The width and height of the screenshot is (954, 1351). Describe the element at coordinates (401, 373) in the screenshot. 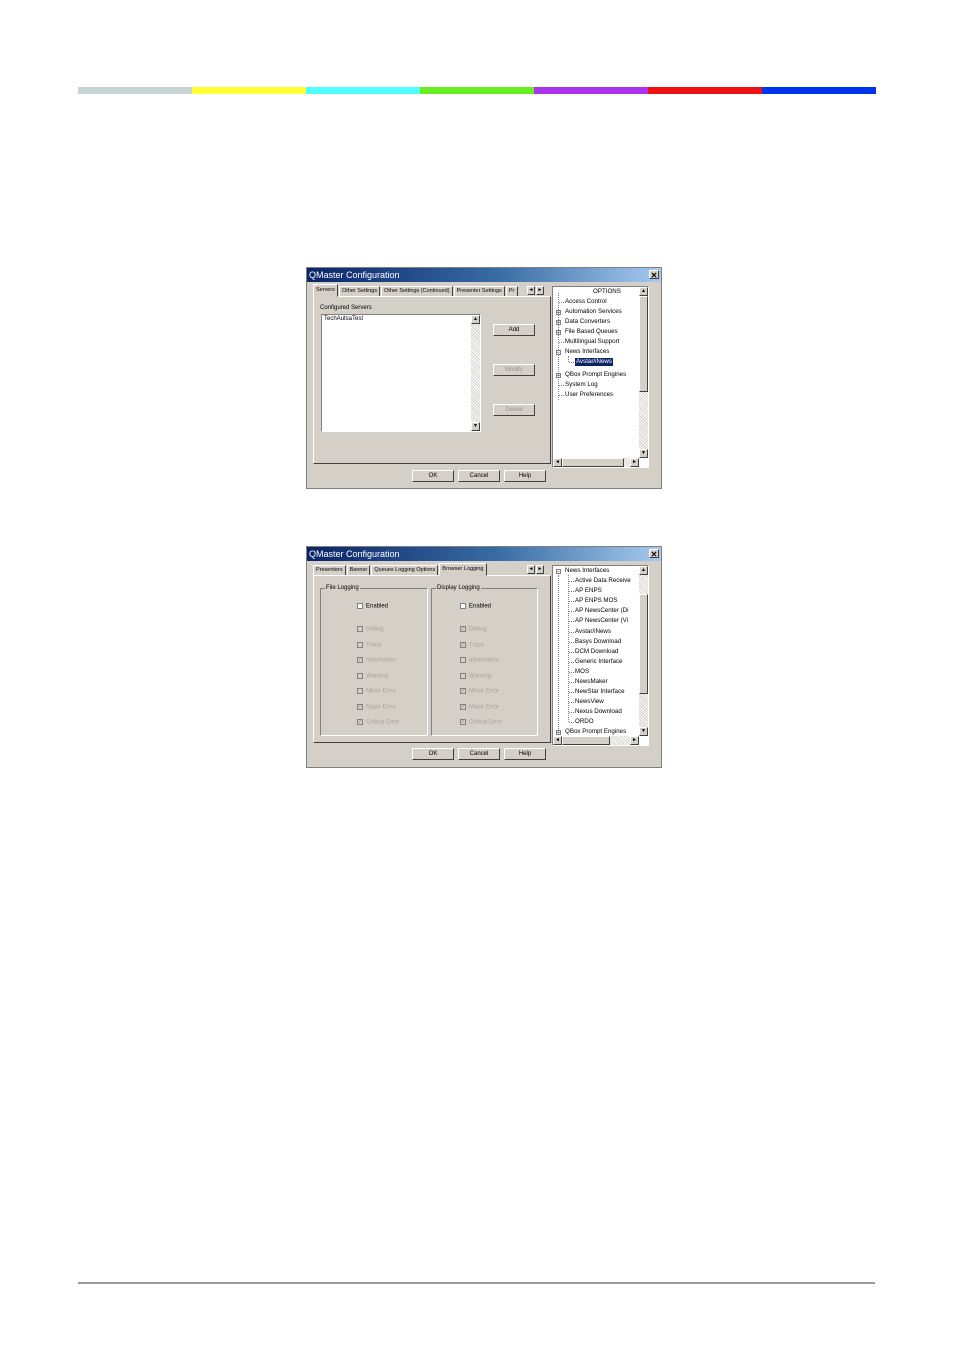

I see `configured-servers-list: TechAutsaTest ▲ ▼` at that location.